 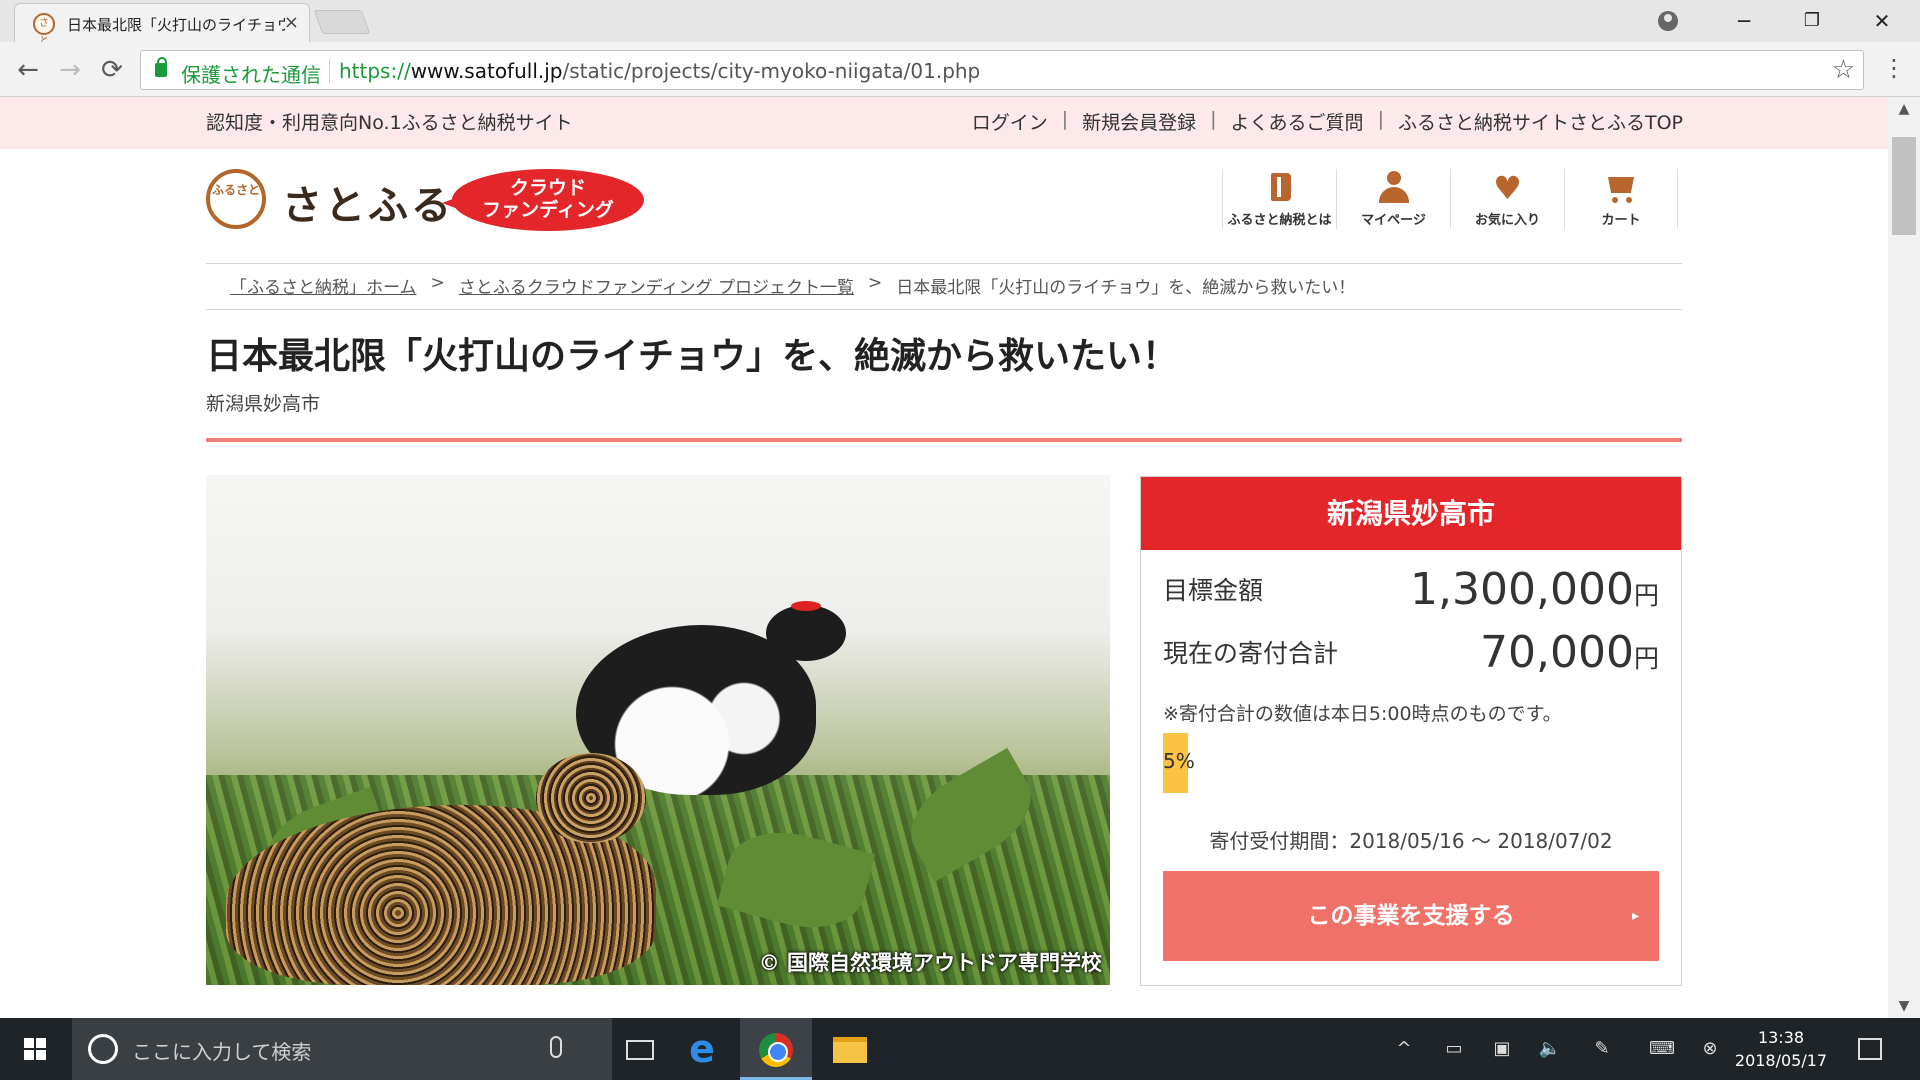 What do you see at coordinates (1502, 1049) in the screenshot?
I see `network-icon: ▣` at bounding box center [1502, 1049].